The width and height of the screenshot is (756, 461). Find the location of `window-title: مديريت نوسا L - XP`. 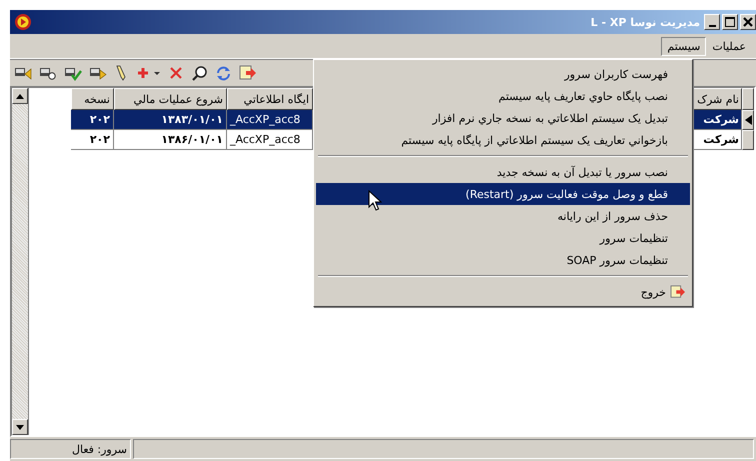

window-title: مديريت نوسا L - XP is located at coordinates (645, 22).